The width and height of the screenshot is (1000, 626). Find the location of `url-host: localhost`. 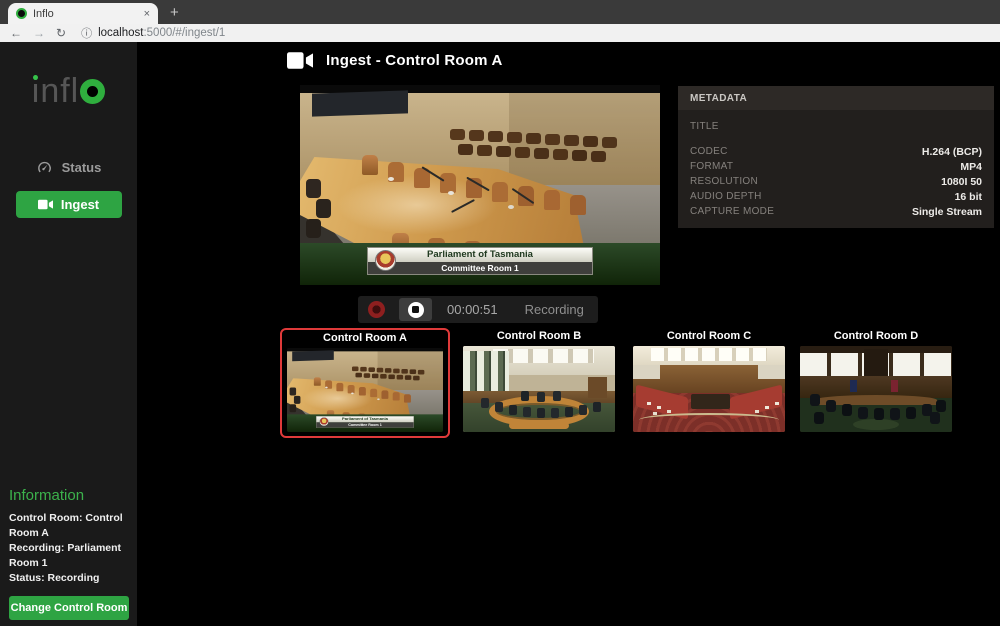

url-host: localhost is located at coordinates (121, 33).